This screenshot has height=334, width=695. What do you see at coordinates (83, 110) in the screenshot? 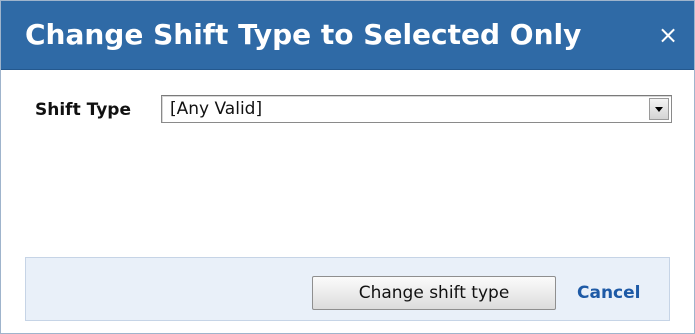
I see `shift-type-label: Shift Type` at bounding box center [83, 110].